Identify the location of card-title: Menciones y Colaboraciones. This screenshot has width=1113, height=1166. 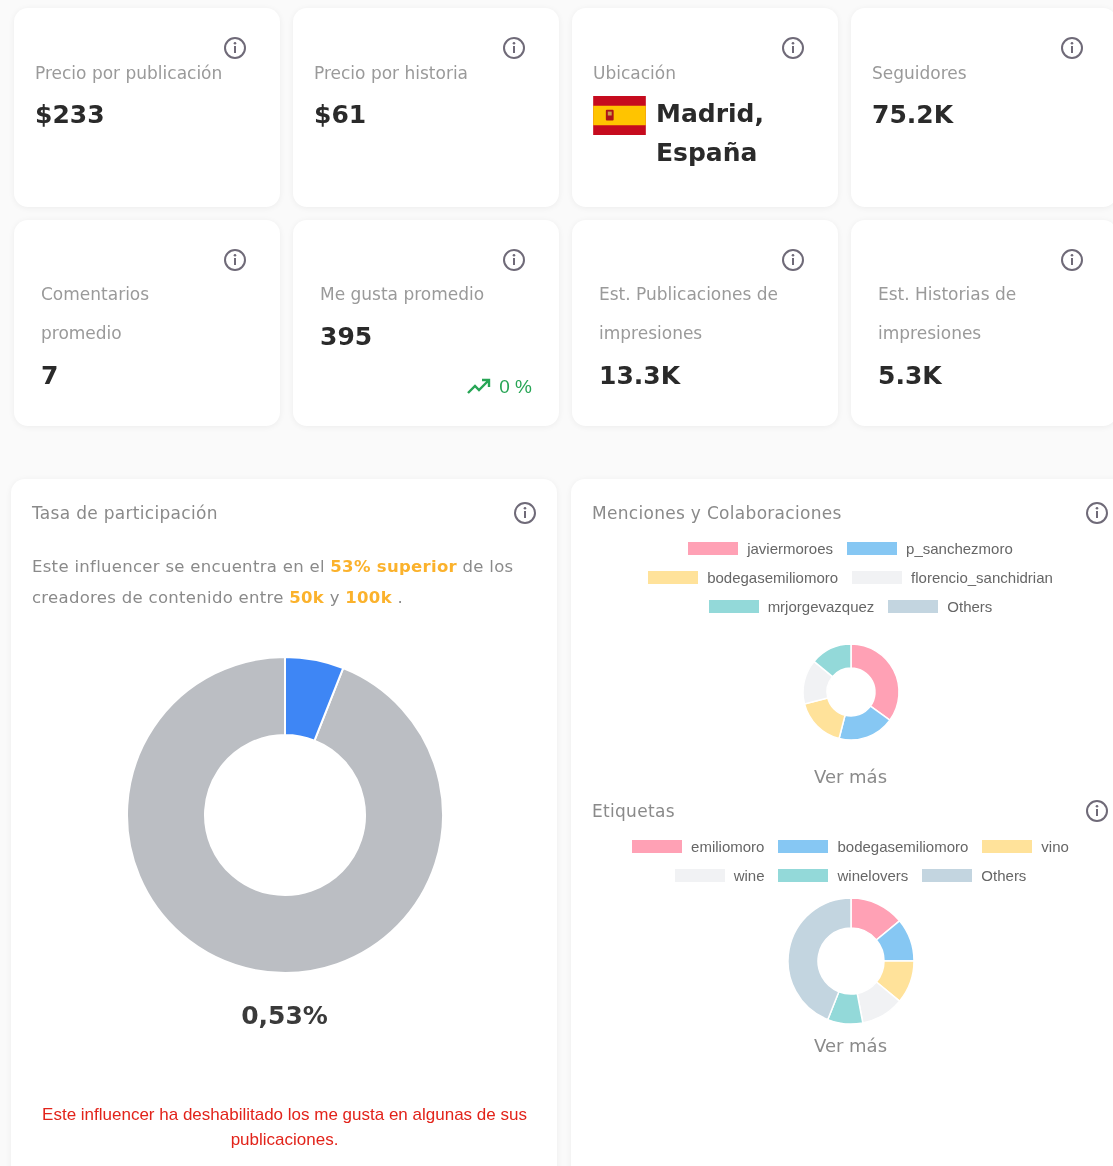
(717, 513).